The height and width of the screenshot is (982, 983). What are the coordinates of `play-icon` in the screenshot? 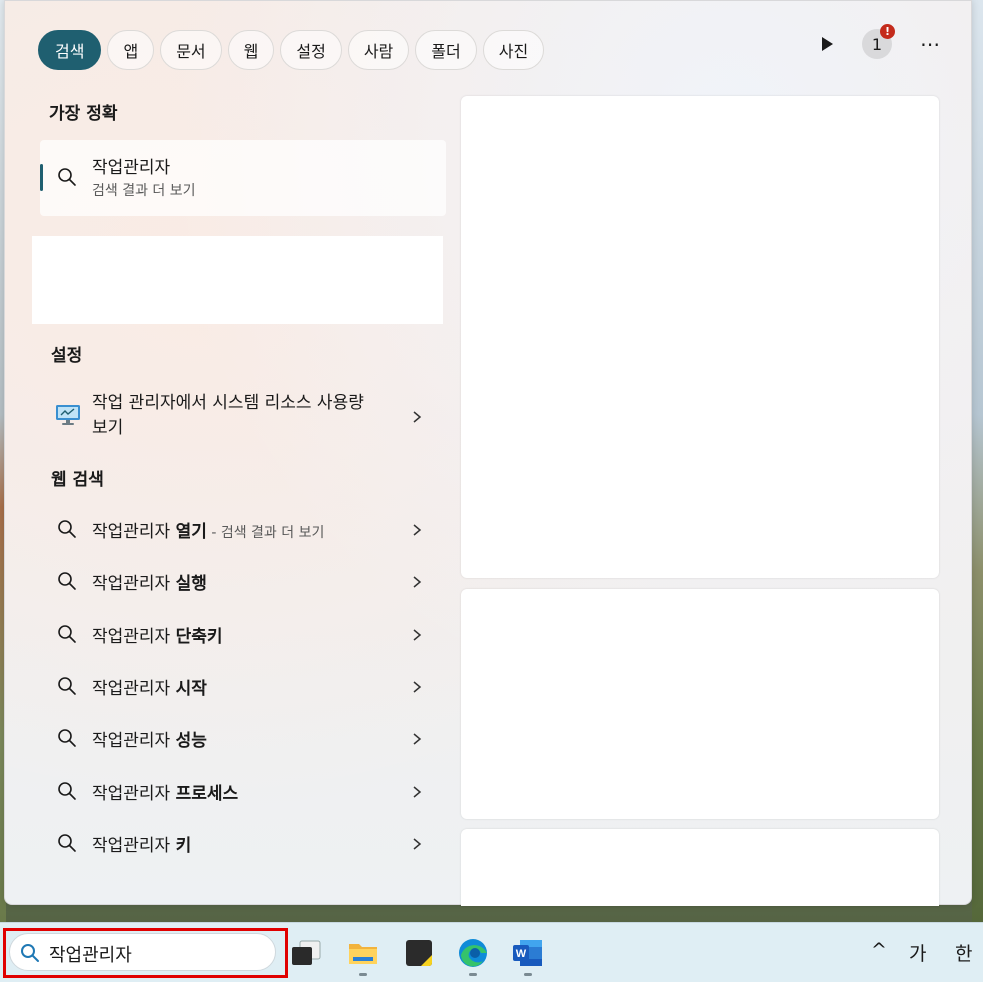 It's located at (827, 44).